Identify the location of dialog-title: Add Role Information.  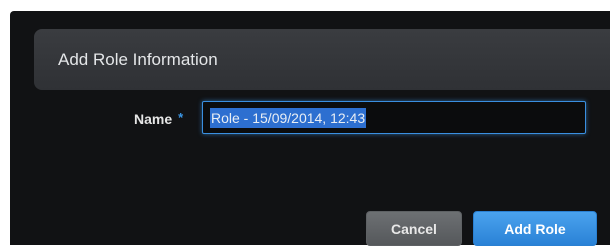
(138, 59).